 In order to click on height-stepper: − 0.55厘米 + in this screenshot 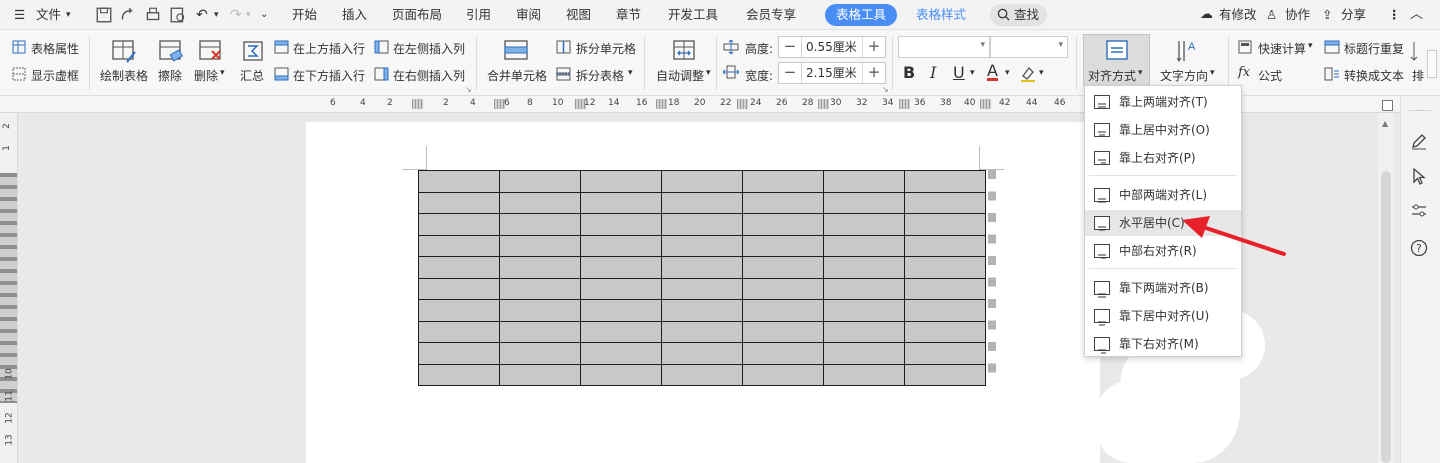, I will do `click(832, 47)`.